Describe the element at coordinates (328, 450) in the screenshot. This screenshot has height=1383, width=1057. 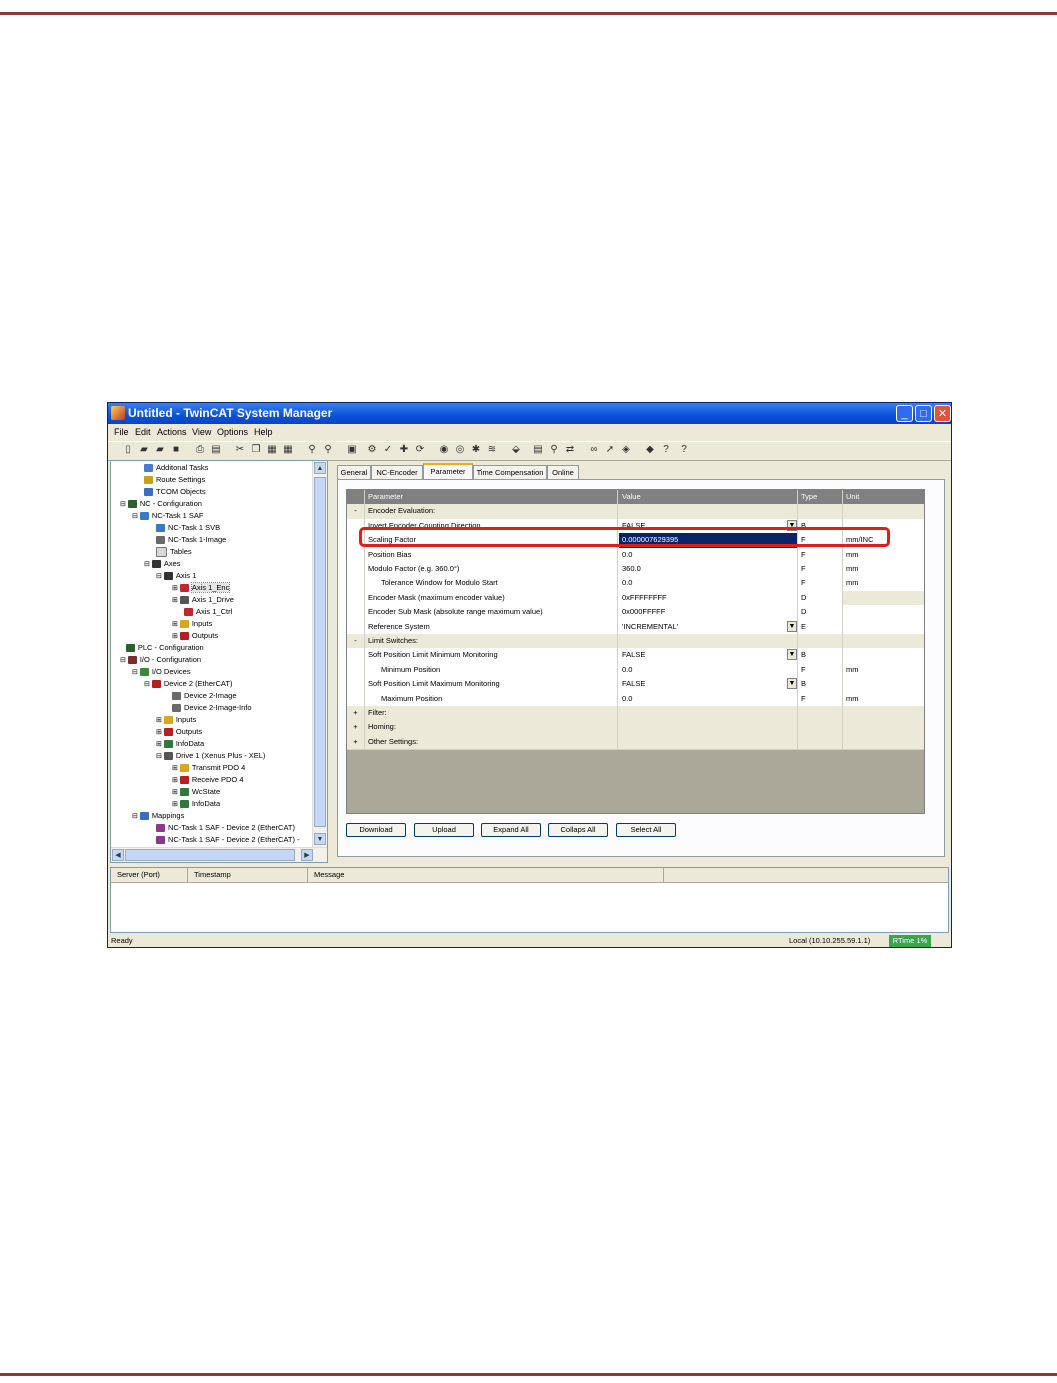
I see `find-next-icon: ⚲` at that location.